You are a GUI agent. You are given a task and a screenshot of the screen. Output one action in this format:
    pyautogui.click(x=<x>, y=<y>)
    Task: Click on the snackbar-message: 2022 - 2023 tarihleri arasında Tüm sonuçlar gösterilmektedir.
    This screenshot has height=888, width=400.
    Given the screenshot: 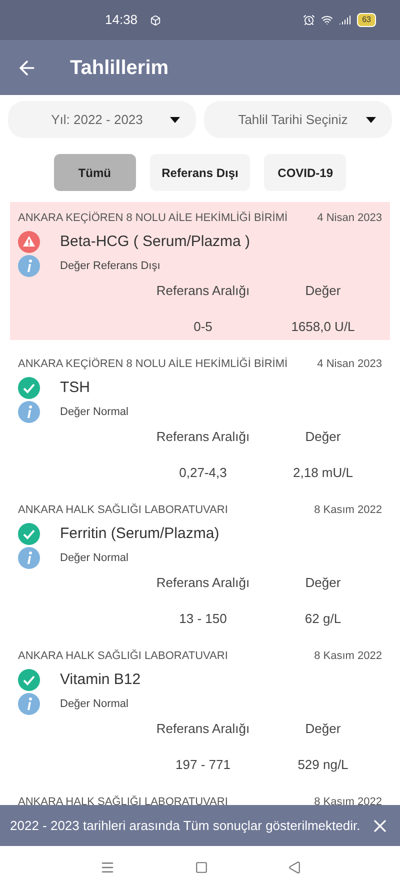 What is the action you would take?
    pyautogui.click(x=186, y=825)
    